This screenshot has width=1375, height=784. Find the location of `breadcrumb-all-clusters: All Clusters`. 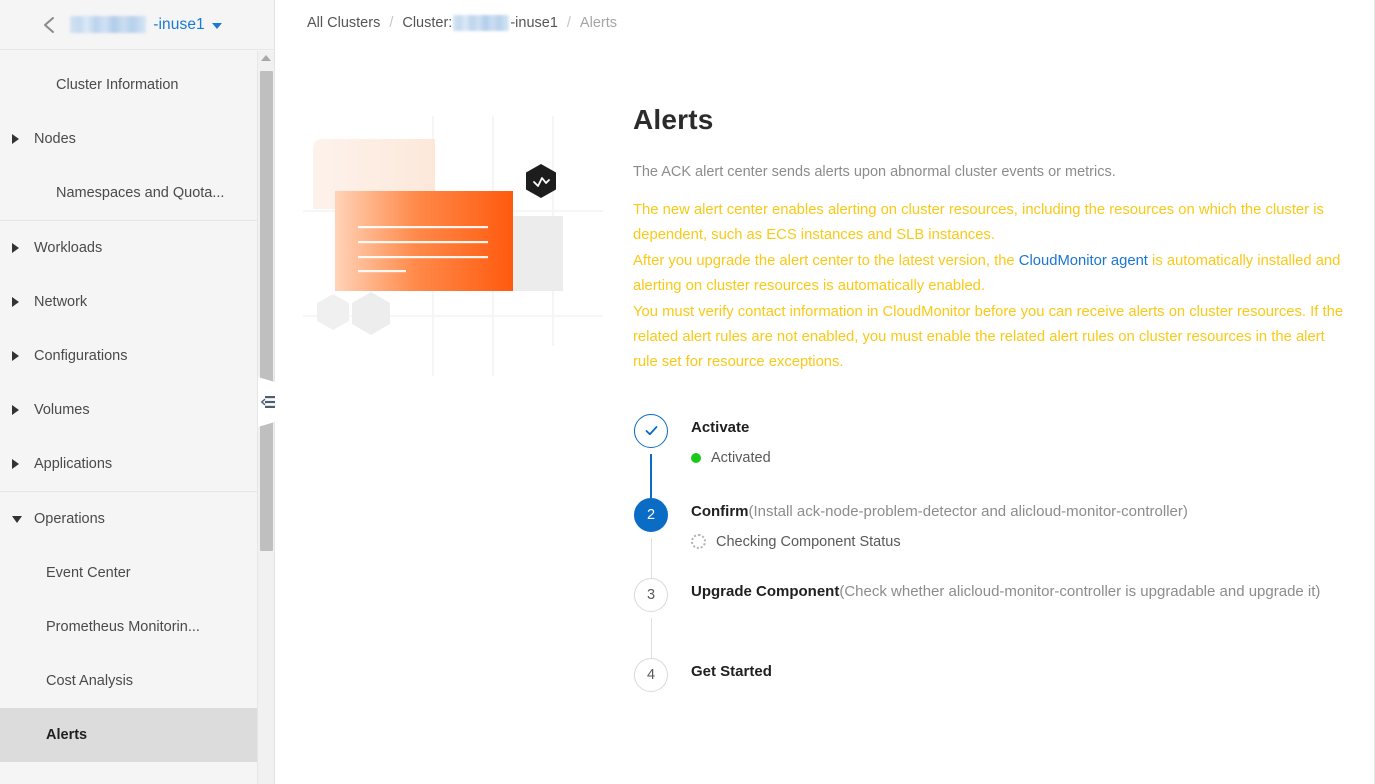

breadcrumb-all-clusters: All Clusters is located at coordinates (343, 23).